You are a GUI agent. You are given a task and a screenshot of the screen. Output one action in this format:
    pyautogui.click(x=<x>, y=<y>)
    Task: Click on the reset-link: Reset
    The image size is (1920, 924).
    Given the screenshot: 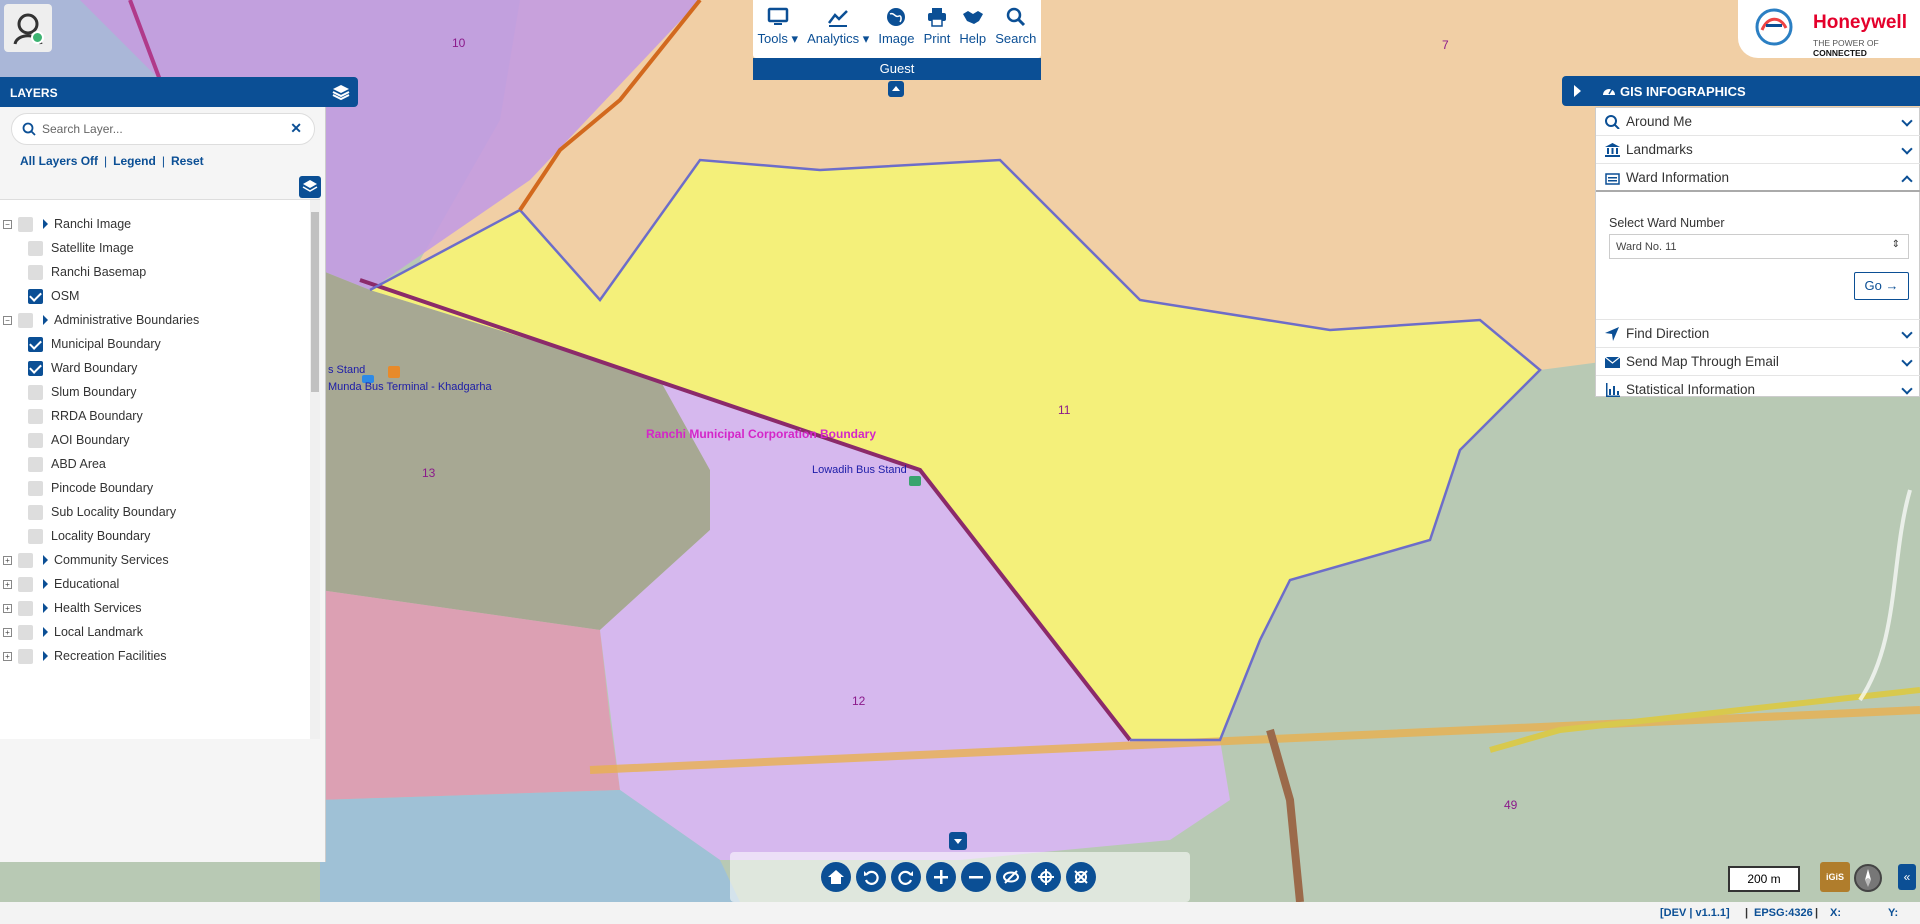 What is the action you would take?
    pyautogui.click(x=187, y=161)
    